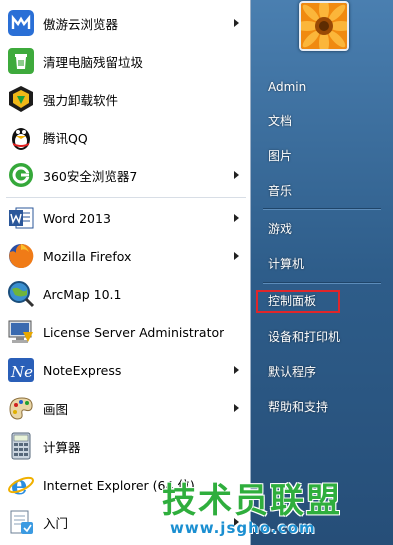 This screenshot has height=545, width=393. Describe the element at coordinates (62, 447) in the screenshot. I see `program-label: 计算器` at that location.